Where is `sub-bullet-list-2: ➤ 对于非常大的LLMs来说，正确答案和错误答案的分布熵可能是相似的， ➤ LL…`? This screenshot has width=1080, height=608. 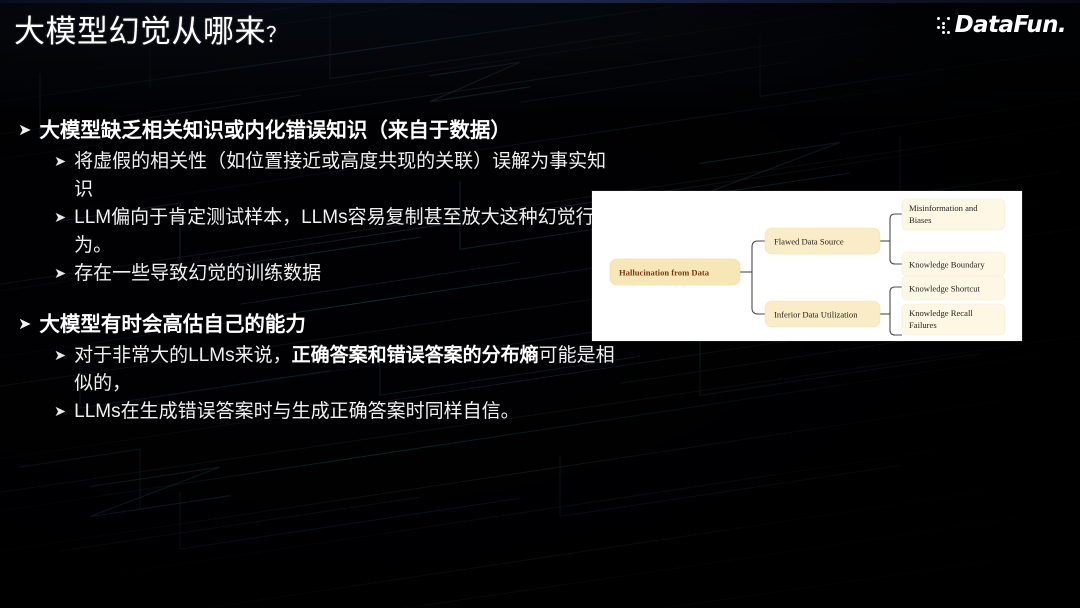 sub-bullet-list-2: ➤ 对于非常大的LLMs来说，正确答案和错误答案的分布熵可能是相似的， ➤ LL… is located at coordinates (336, 384).